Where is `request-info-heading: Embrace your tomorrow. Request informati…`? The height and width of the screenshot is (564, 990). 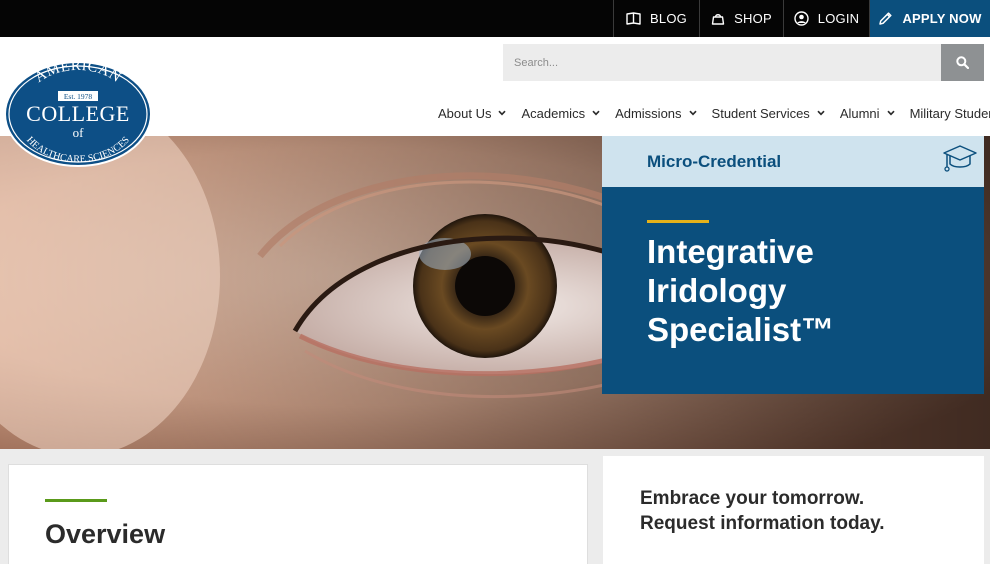 request-info-heading: Embrace your tomorrow. Request informati… is located at coordinates (805, 511).